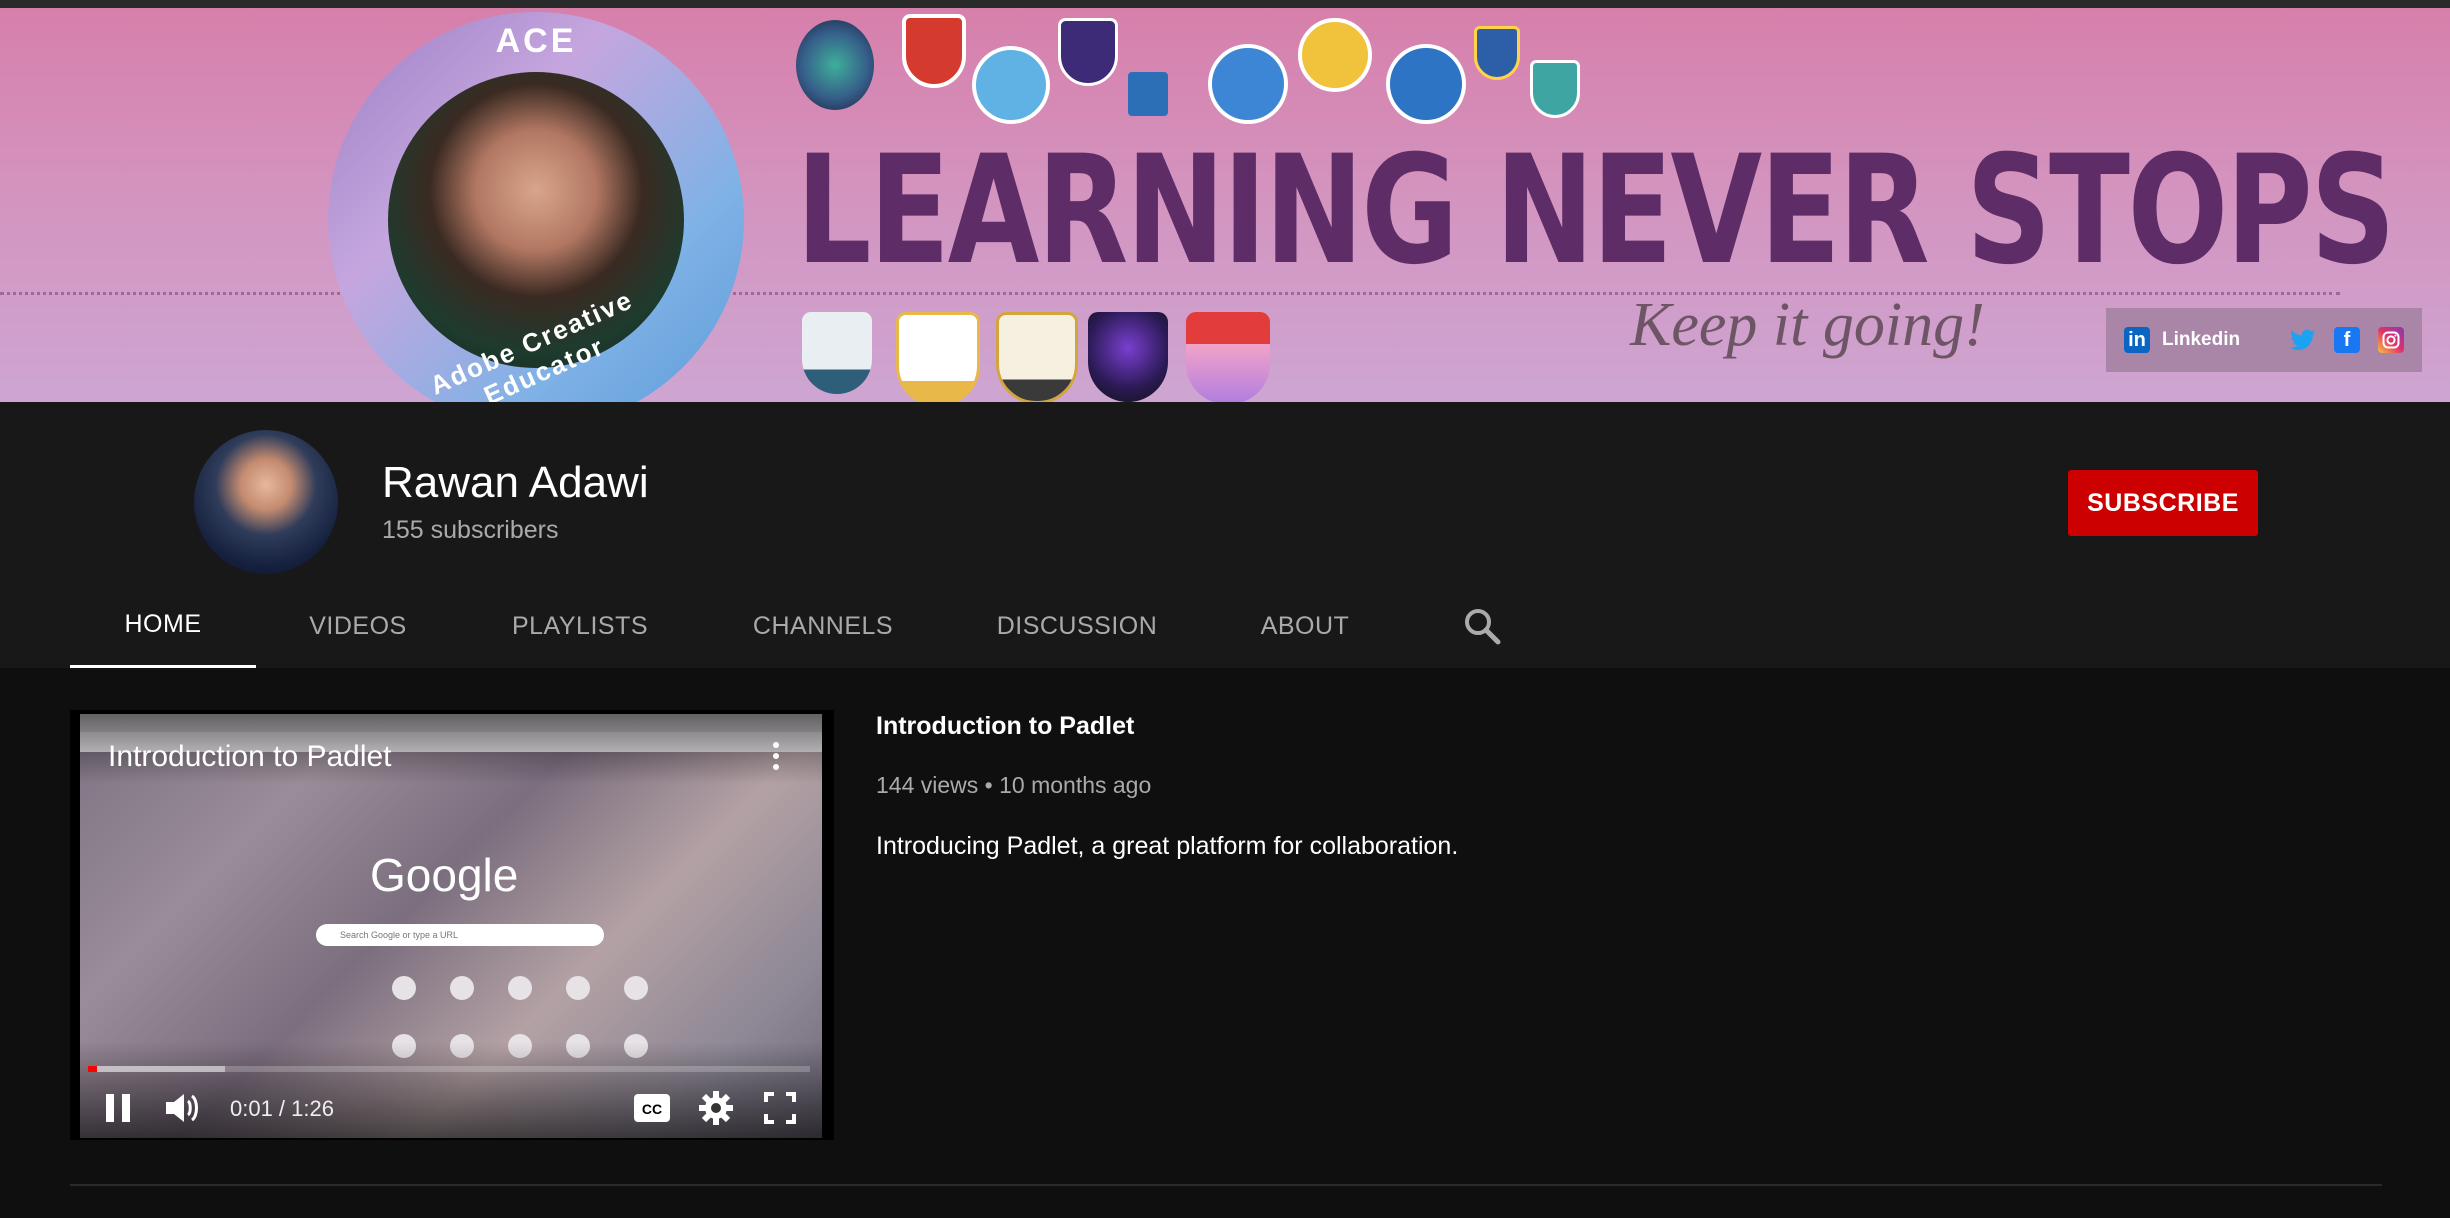  I want to click on tab-playlists: PLAYLISTS, so click(580, 626).